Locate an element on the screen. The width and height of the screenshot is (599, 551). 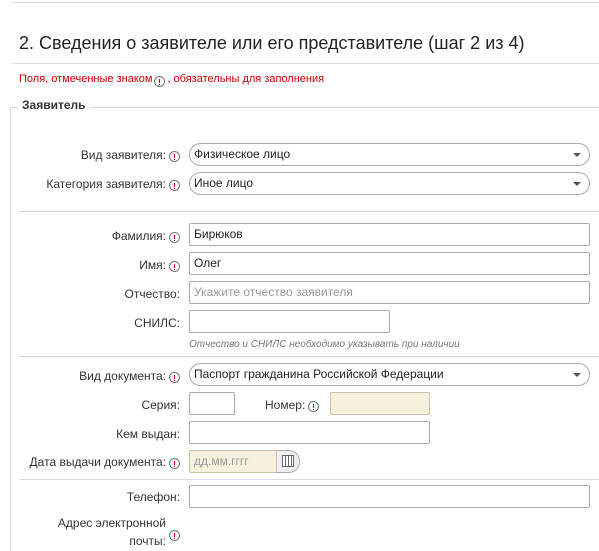
phone-input is located at coordinates (389, 496).